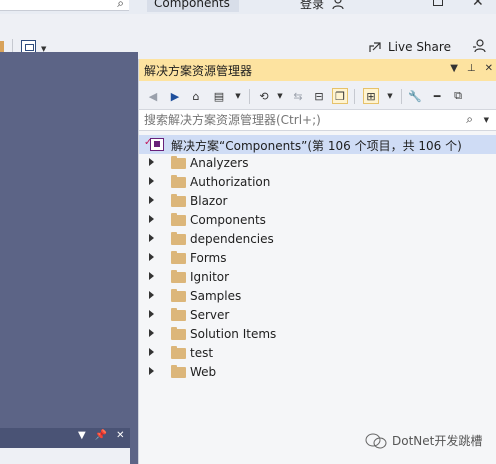  Describe the element at coordinates (454, 68) in the screenshot. I see `window-position-dropdown-icon: ▼` at that location.